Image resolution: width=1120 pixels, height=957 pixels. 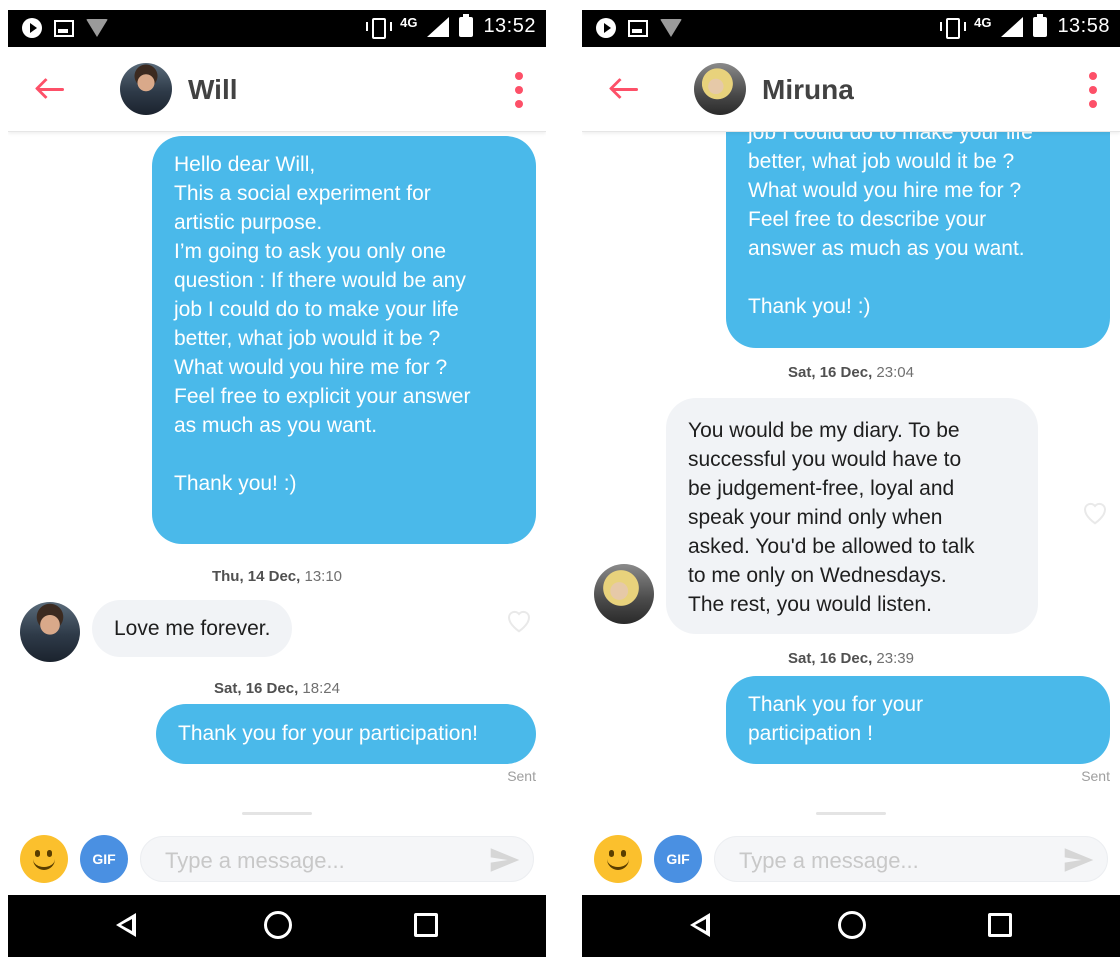 I want to click on timestamp: Sat, 16 Dec, 23:39, so click(x=851, y=658).